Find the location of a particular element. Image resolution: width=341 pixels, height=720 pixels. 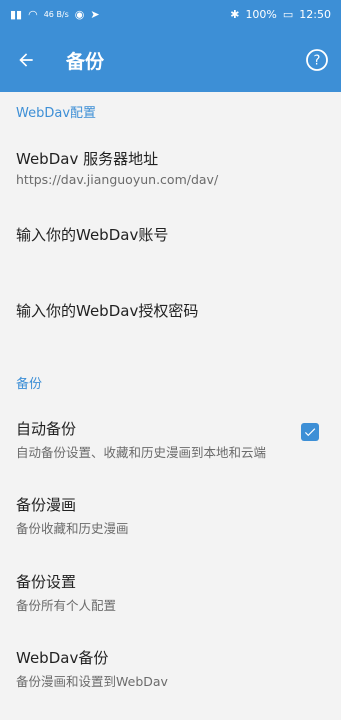

help-icon: ? is located at coordinates (317, 60).